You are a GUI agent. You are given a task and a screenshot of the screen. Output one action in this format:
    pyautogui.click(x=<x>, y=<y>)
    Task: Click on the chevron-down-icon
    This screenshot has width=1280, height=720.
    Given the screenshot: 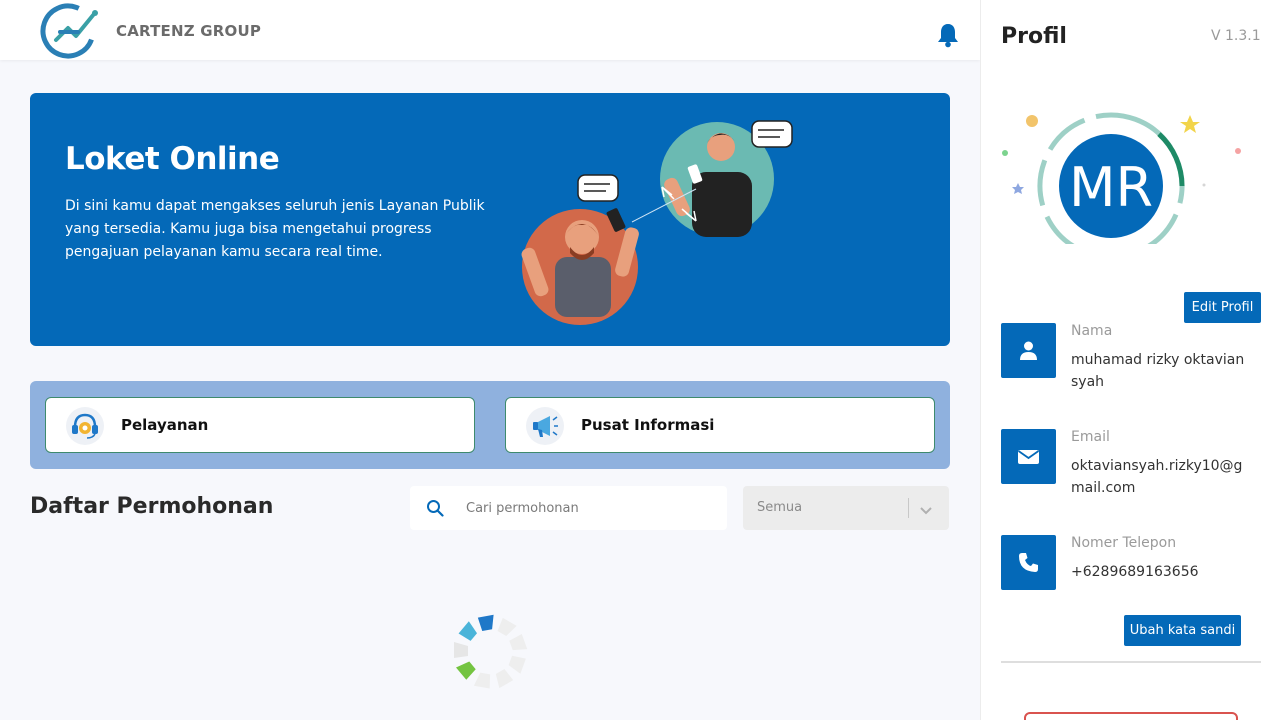 What is the action you would take?
    pyautogui.click(x=926, y=508)
    